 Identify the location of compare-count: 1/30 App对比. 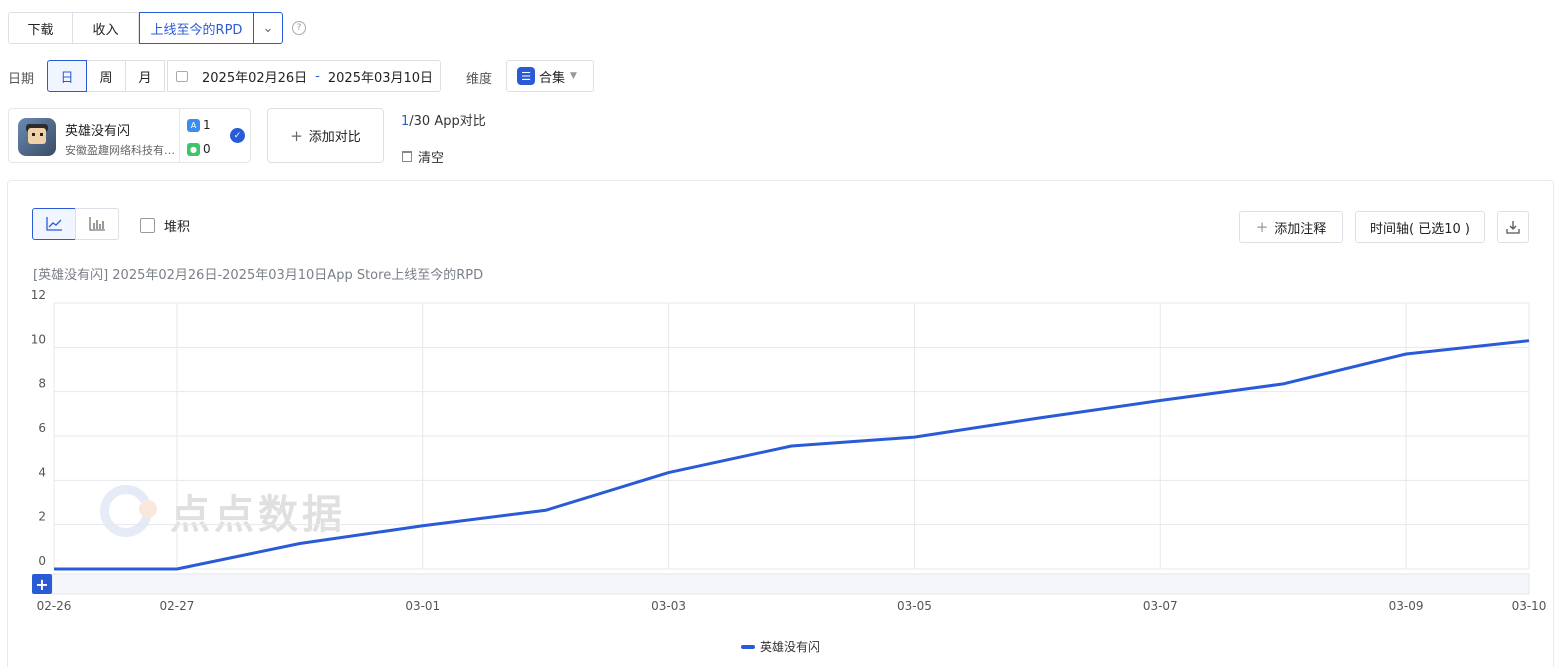
(443, 119).